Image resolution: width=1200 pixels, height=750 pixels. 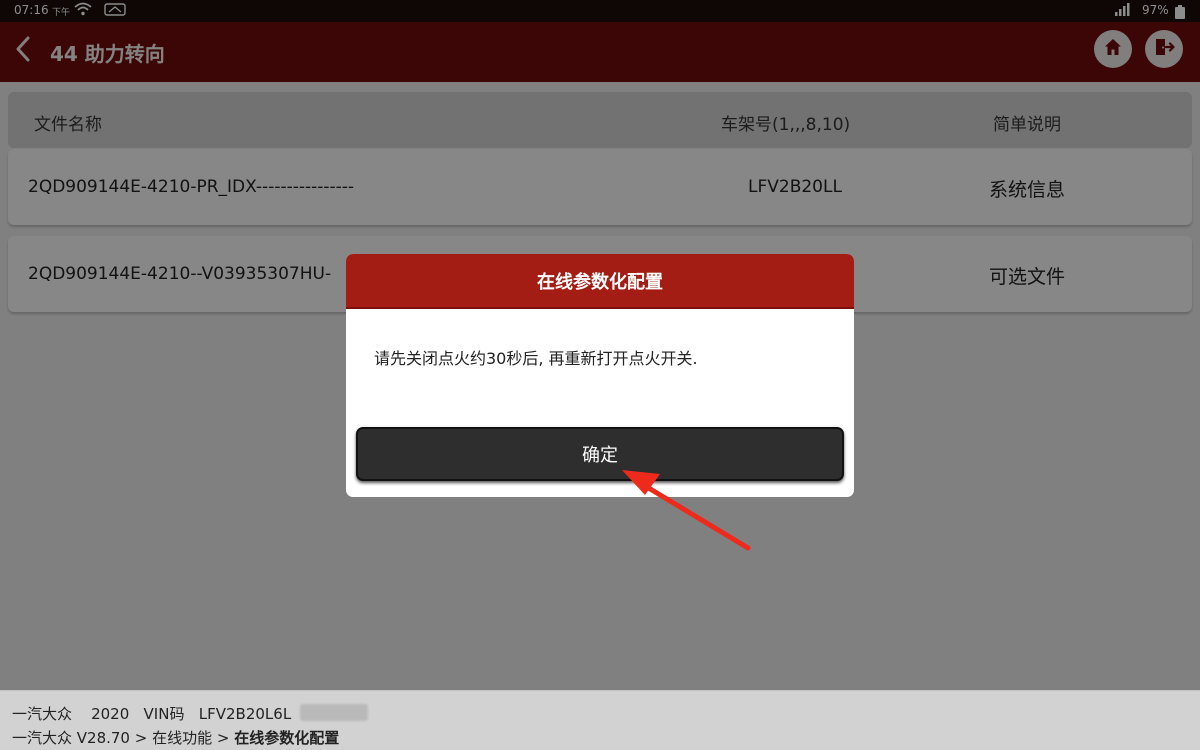 What do you see at coordinates (123, 738) in the screenshot?
I see `breadcrumb-path: 一汽大众 V28.70 > 在线功能 >` at bounding box center [123, 738].